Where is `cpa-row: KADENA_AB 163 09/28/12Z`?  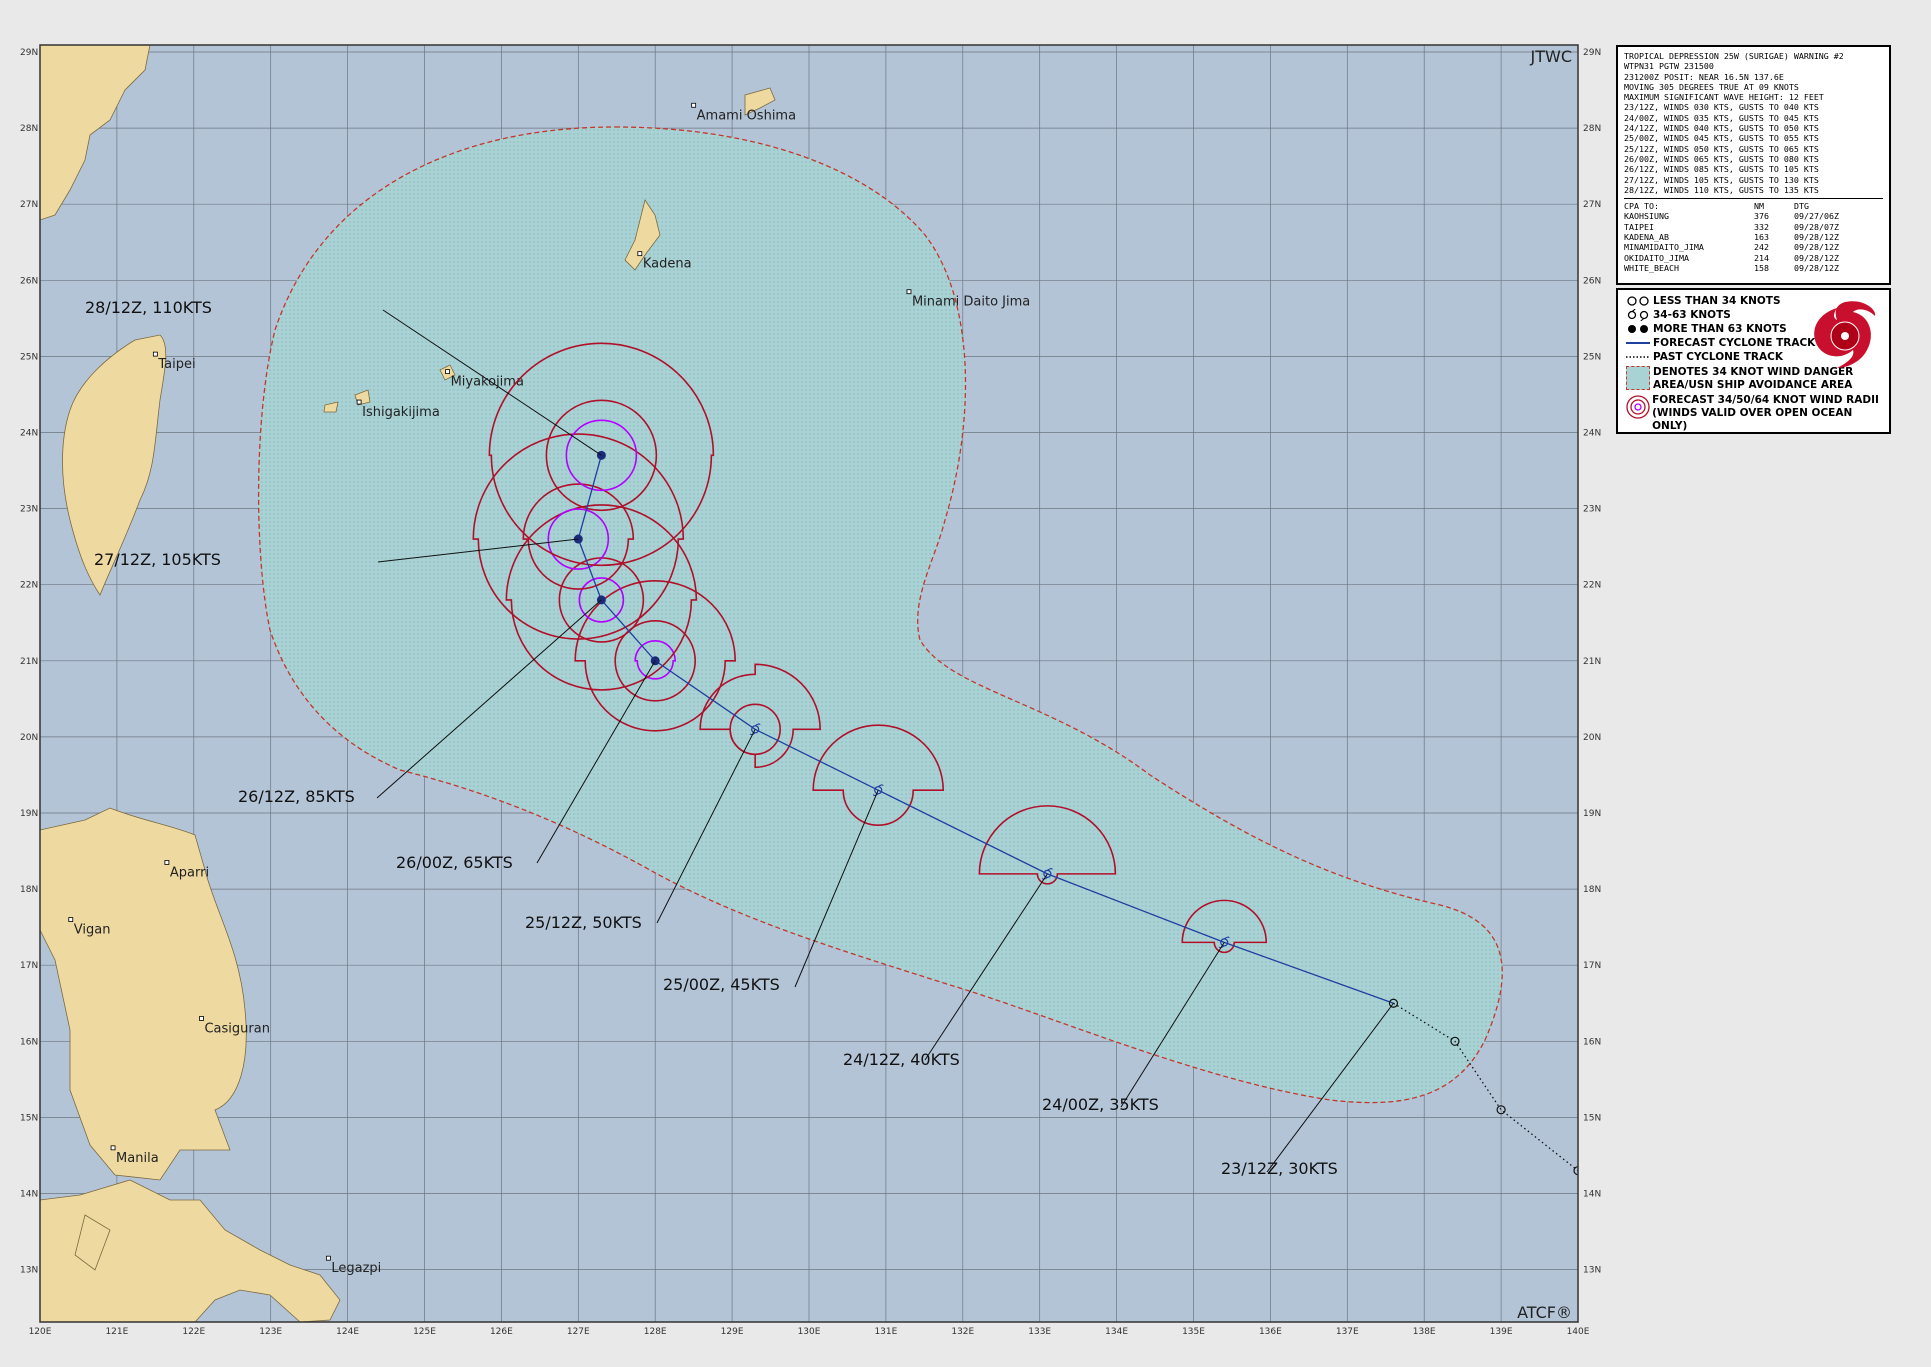
cpa-row: KADENA_AB 163 09/28/12Z is located at coordinates (1753, 237).